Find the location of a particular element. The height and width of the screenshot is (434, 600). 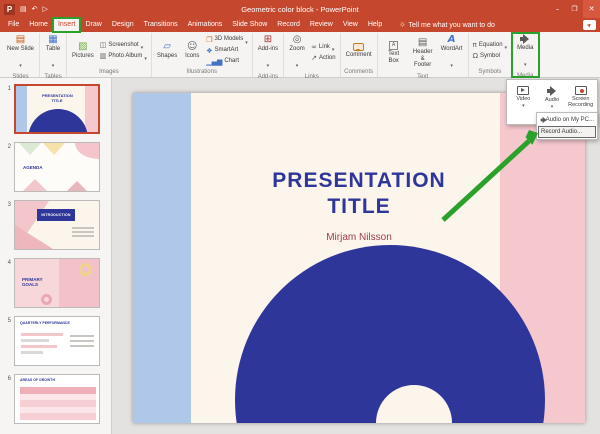

lightblue-band-shape is located at coordinates (21, 109).